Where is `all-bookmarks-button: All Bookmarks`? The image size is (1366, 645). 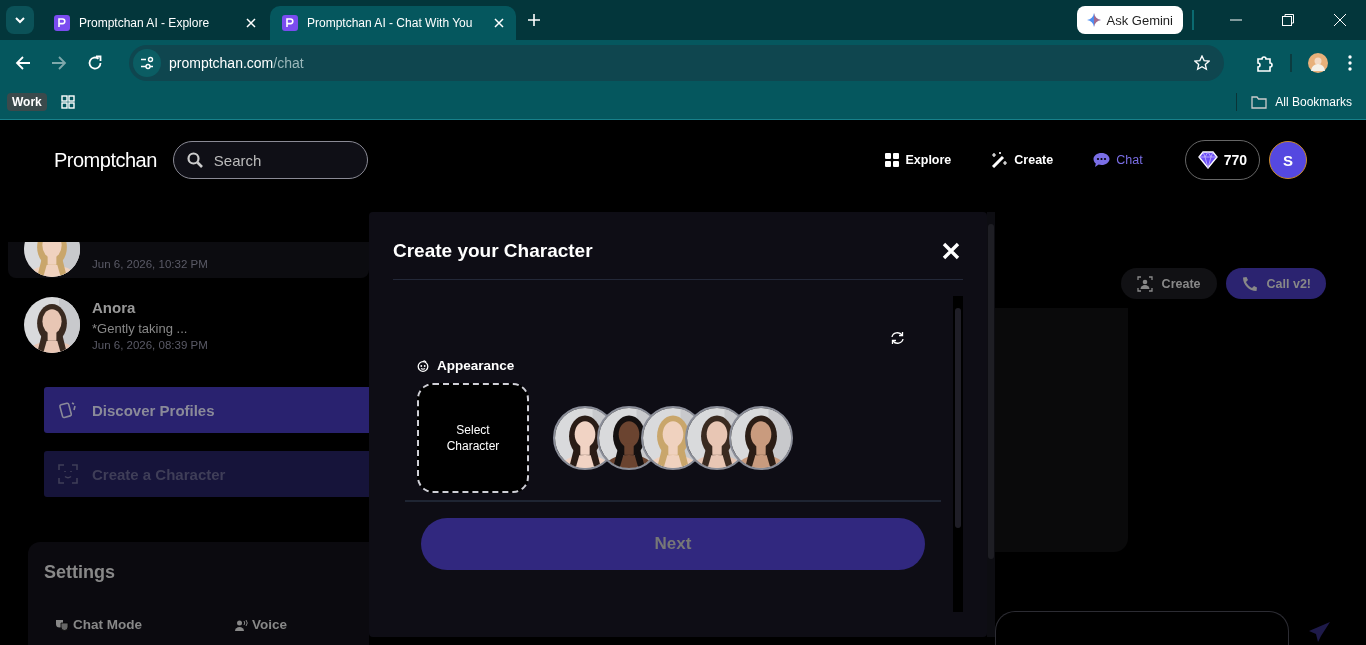 all-bookmarks-button: All Bookmarks is located at coordinates (1301, 102).